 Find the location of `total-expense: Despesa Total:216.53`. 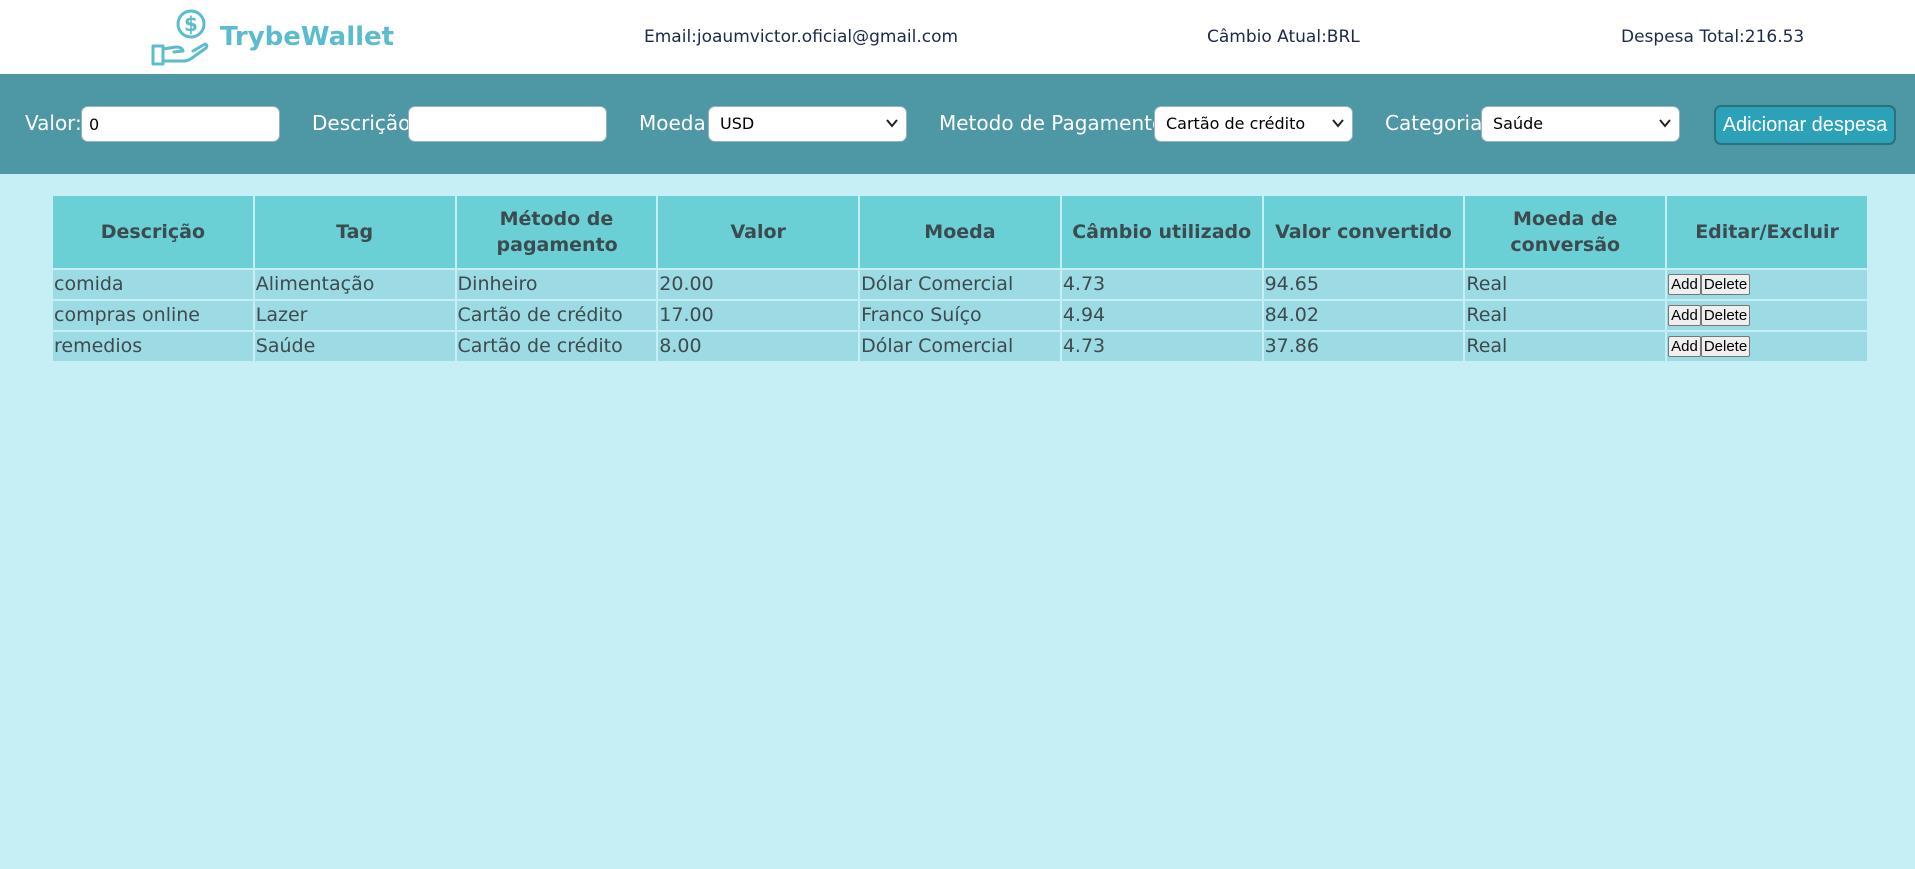

total-expense: Despesa Total:216.53 is located at coordinates (1713, 37).